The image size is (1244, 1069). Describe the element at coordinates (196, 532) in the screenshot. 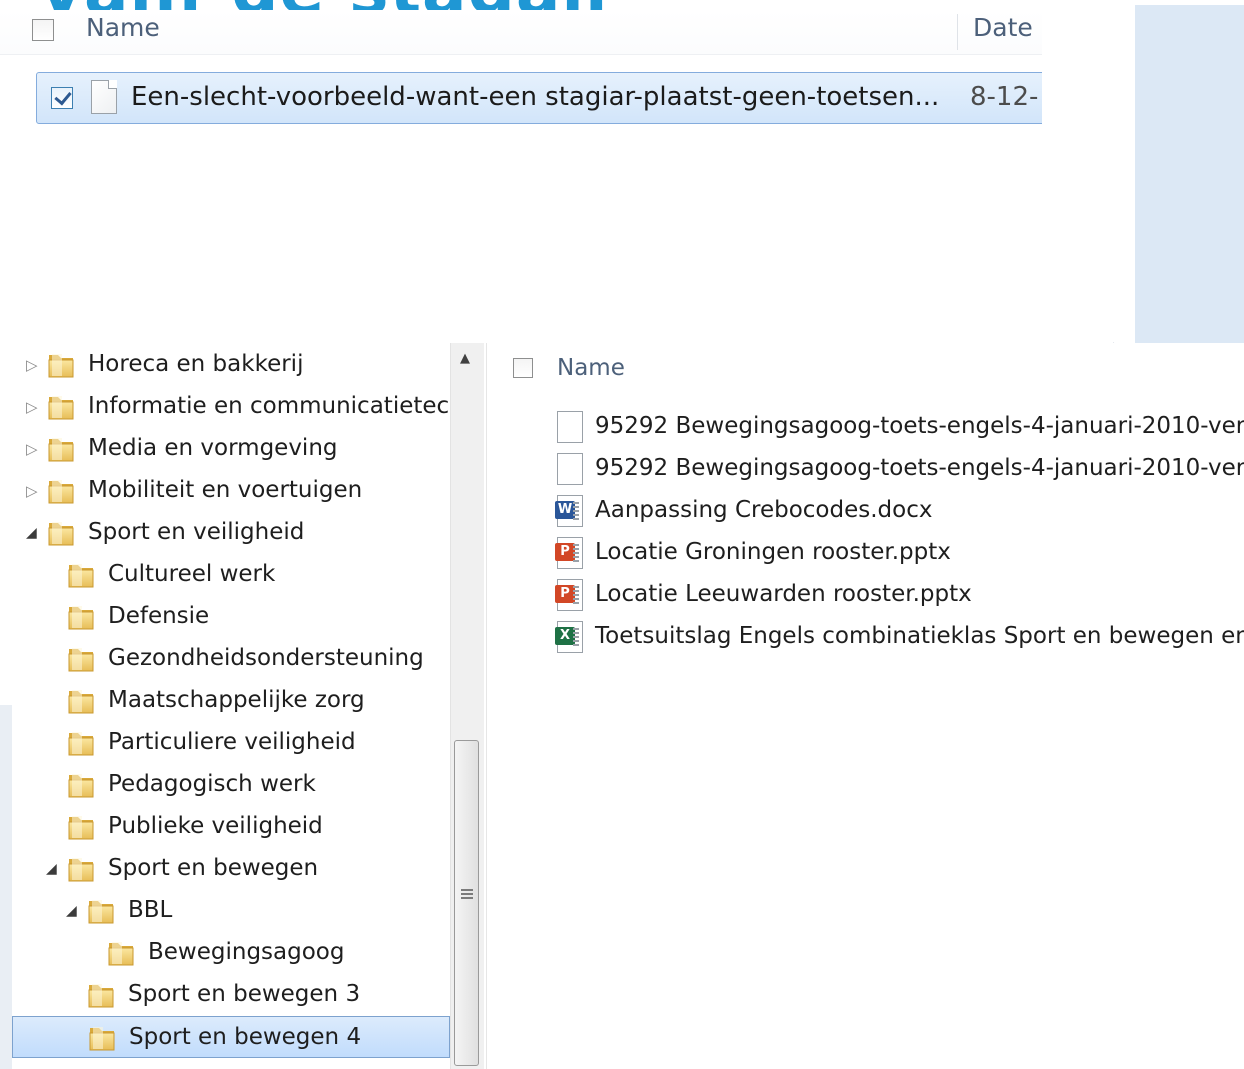

I see `tree-item-label: Sport en veiligheid` at that location.